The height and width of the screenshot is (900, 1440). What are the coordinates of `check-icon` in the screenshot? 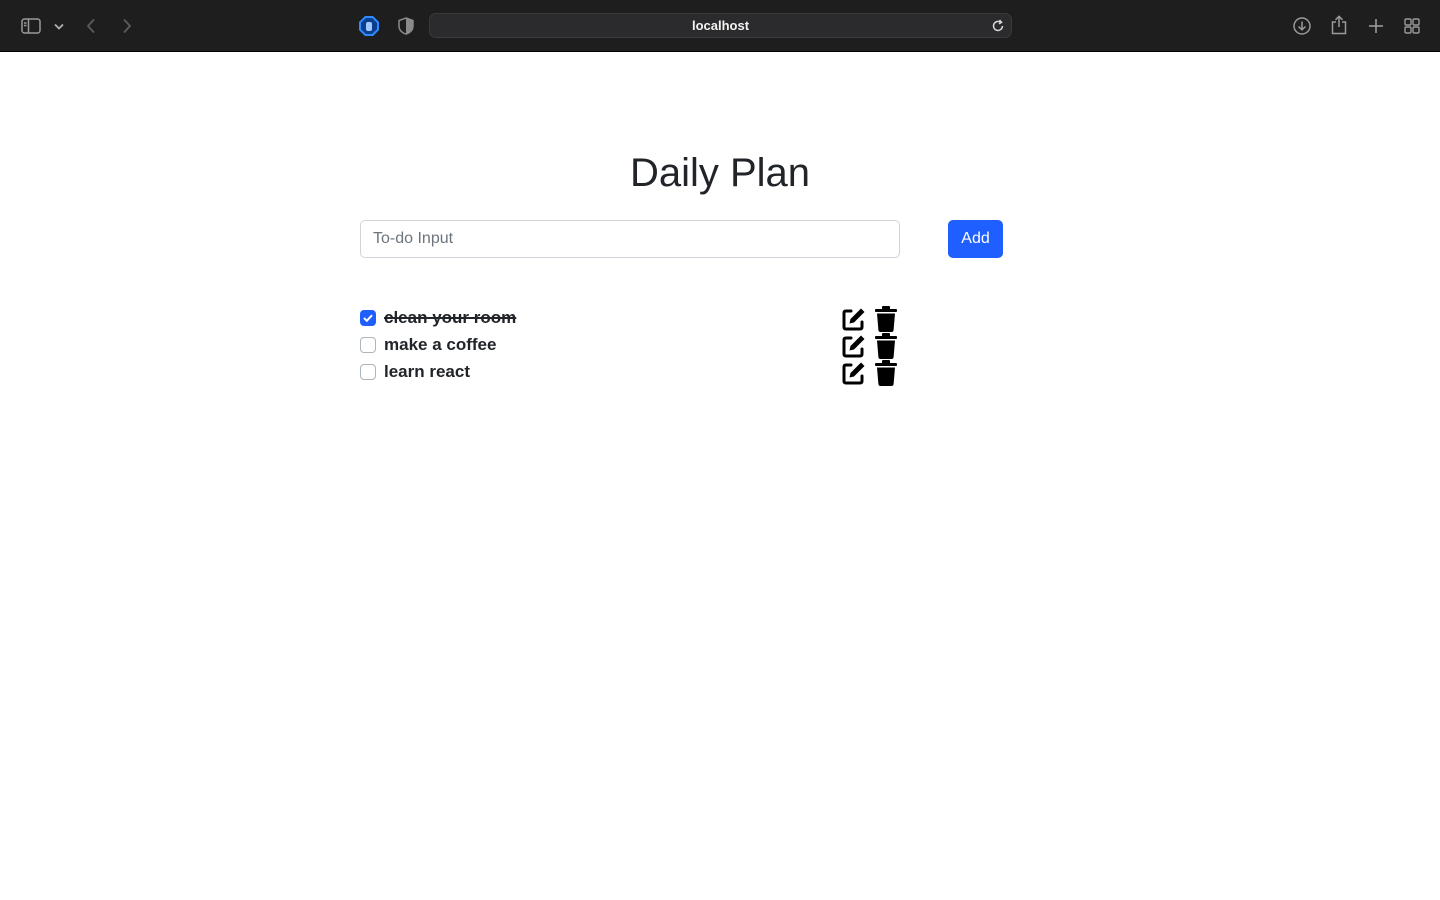 It's located at (368, 318).